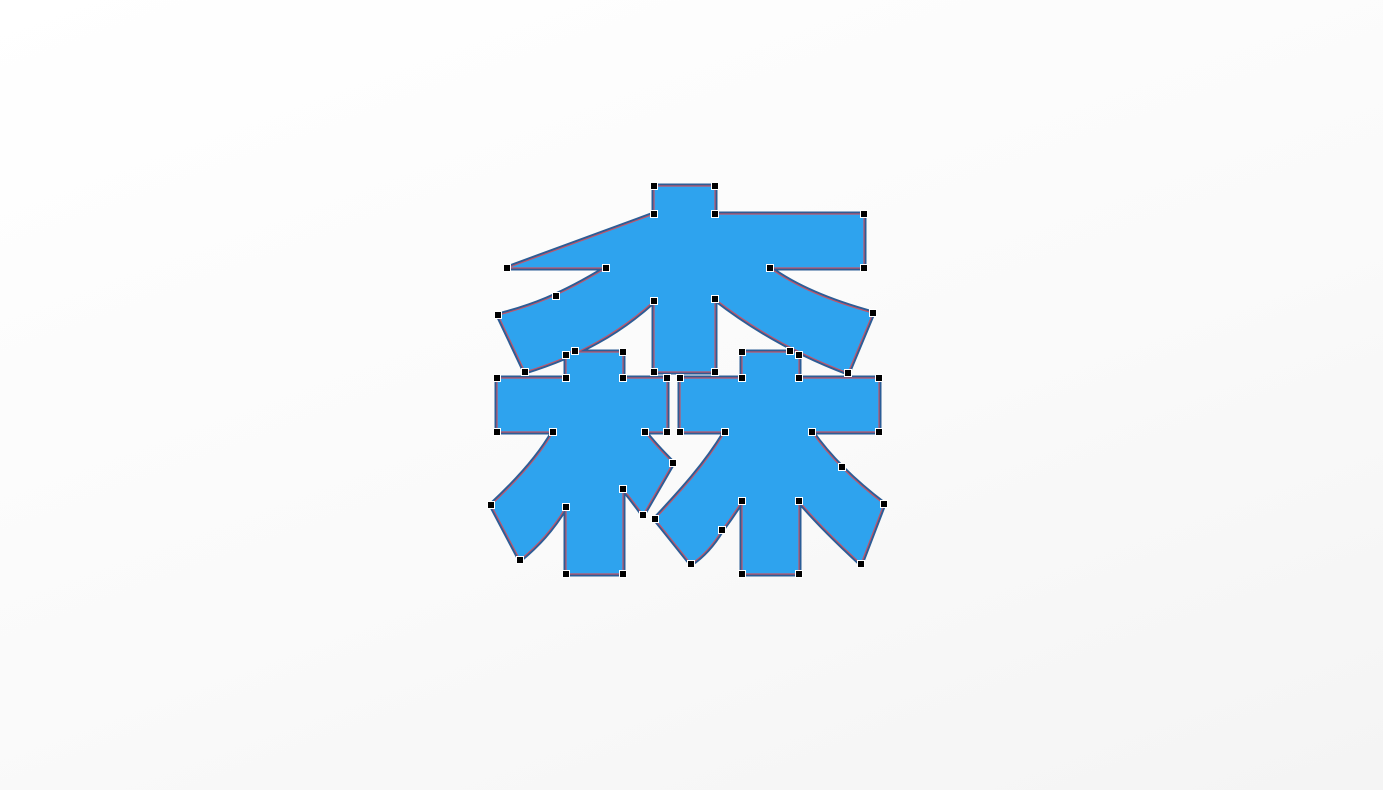 This screenshot has height=790, width=1383. Describe the element at coordinates (685, 279) in the screenshot. I see `shape-fill-top` at that location.